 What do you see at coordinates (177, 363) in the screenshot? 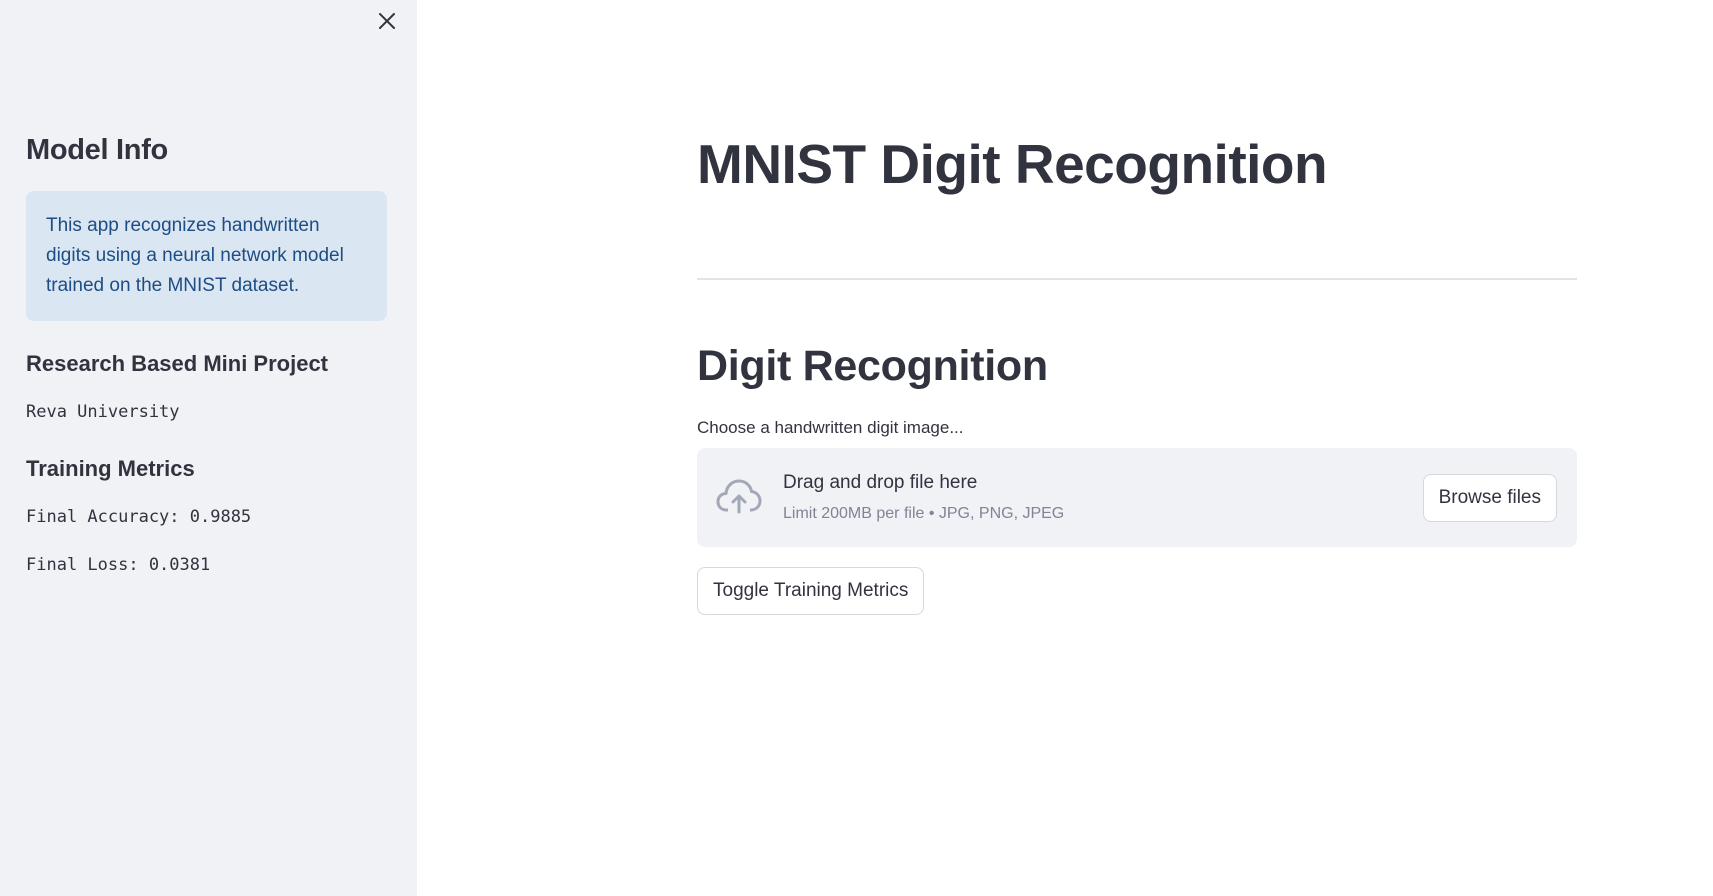
I see `project-title: Research Based Mini Project` at bounding box center [177, 363].